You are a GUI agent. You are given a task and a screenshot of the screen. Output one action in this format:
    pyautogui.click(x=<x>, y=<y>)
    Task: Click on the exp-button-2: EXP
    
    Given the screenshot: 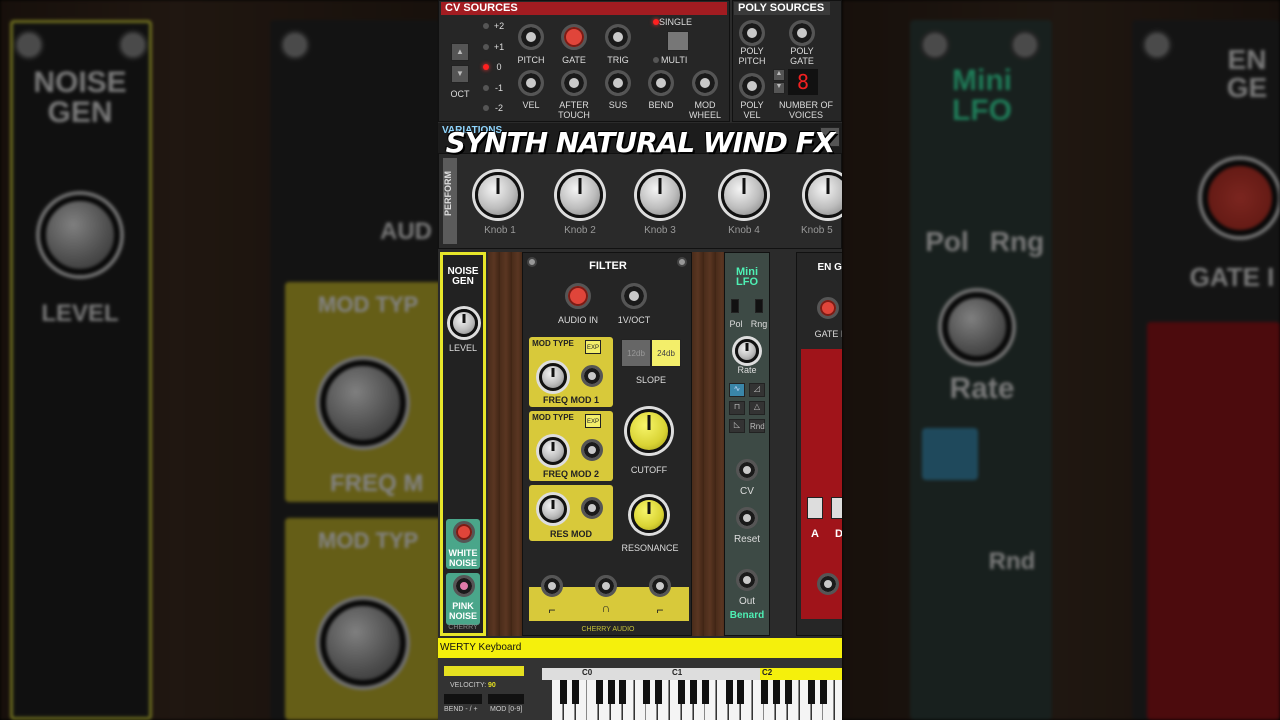 What is the action you would take?
    pyautogui.click(x=593, y=421)
    